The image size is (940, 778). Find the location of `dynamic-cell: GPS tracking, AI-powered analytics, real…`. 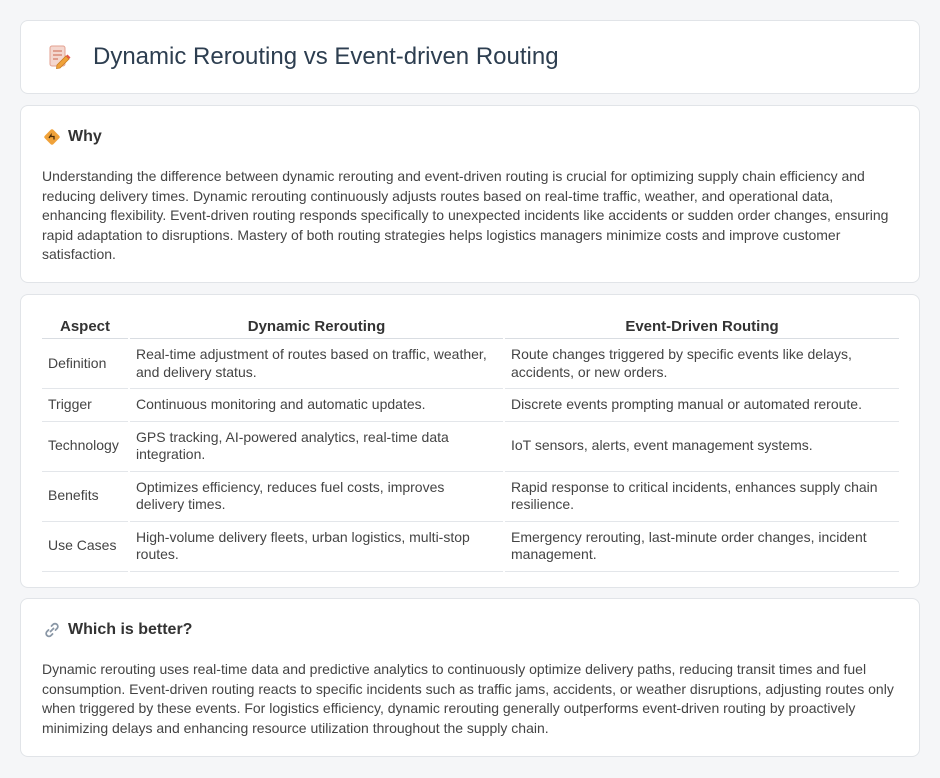

dynamic-cell: GPS tracking, AI-powered analytics, real… is located at coordinates (316, 446).